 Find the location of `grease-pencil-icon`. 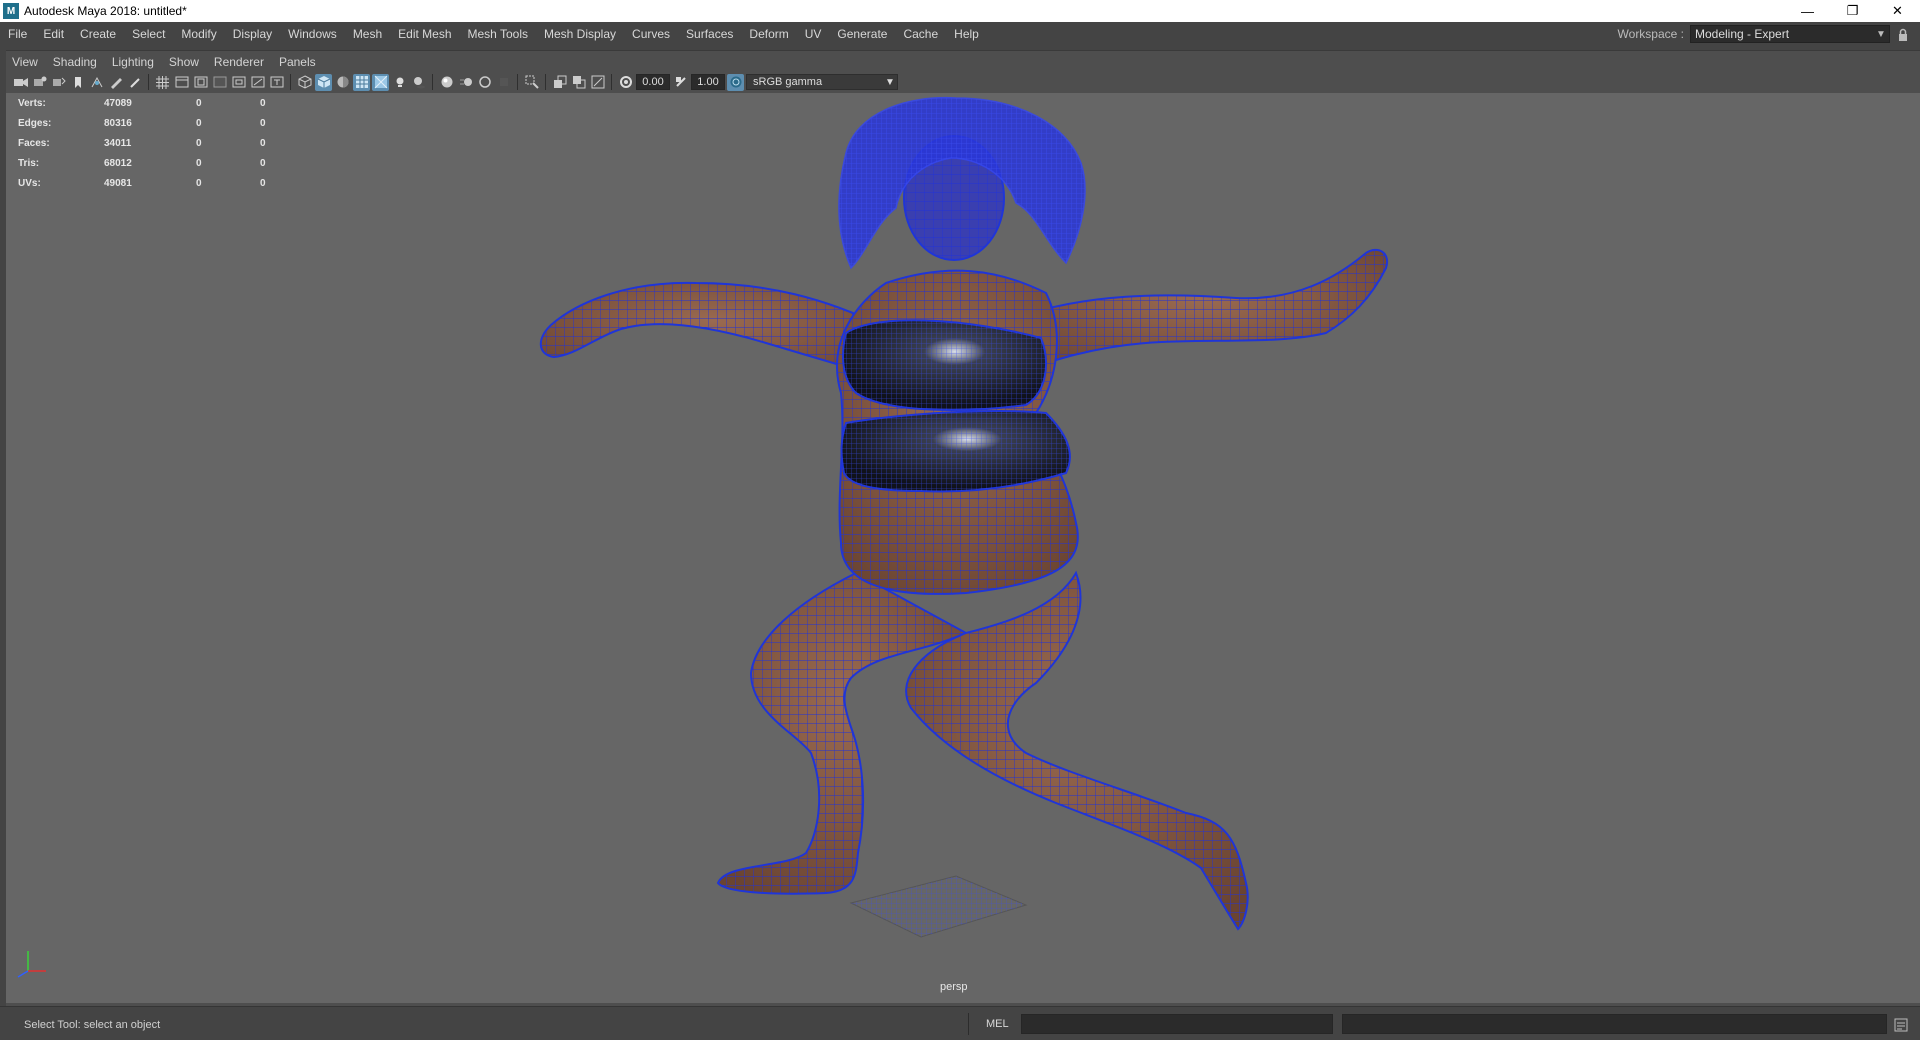

grease-pencil-icon is located at coordinates (115, 82).